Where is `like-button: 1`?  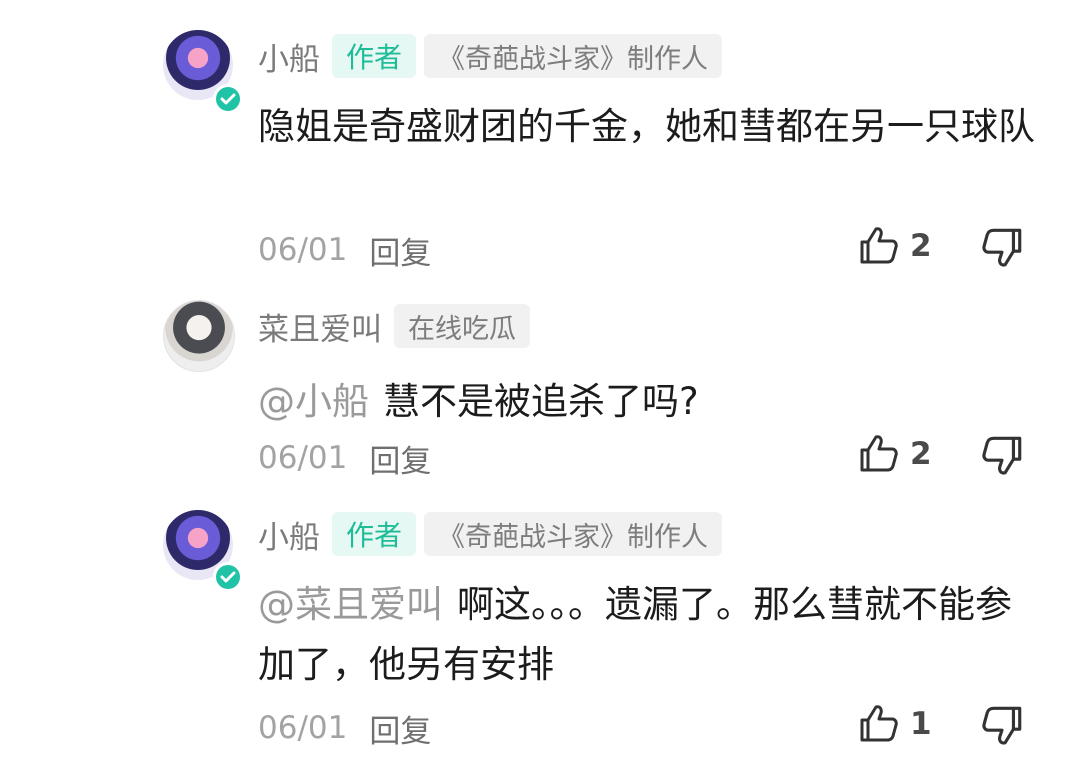
like-button: 1 is located at coordinates (894, 724).